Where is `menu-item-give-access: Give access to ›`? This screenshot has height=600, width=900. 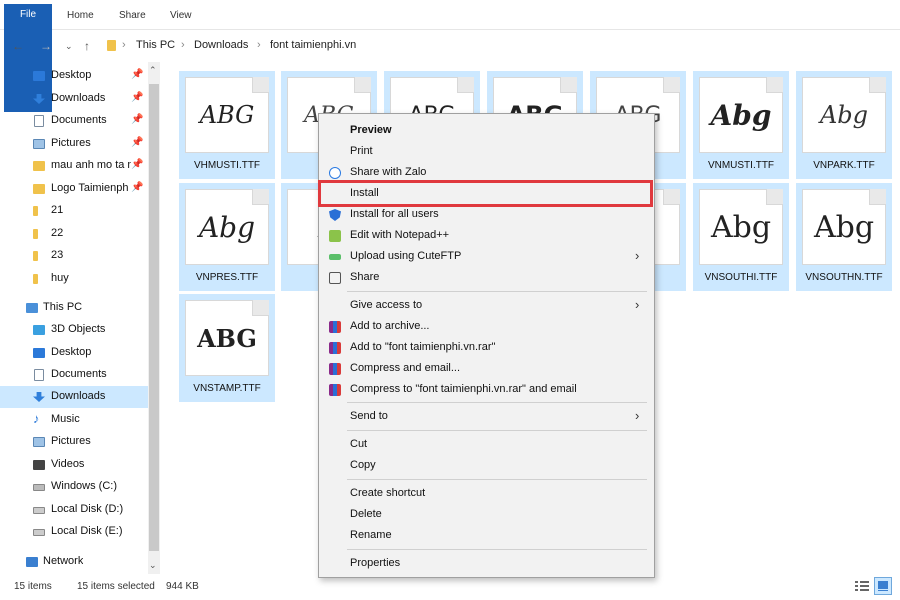 menu-item-give-access: Give access to › is located at coordinates (486, 306).